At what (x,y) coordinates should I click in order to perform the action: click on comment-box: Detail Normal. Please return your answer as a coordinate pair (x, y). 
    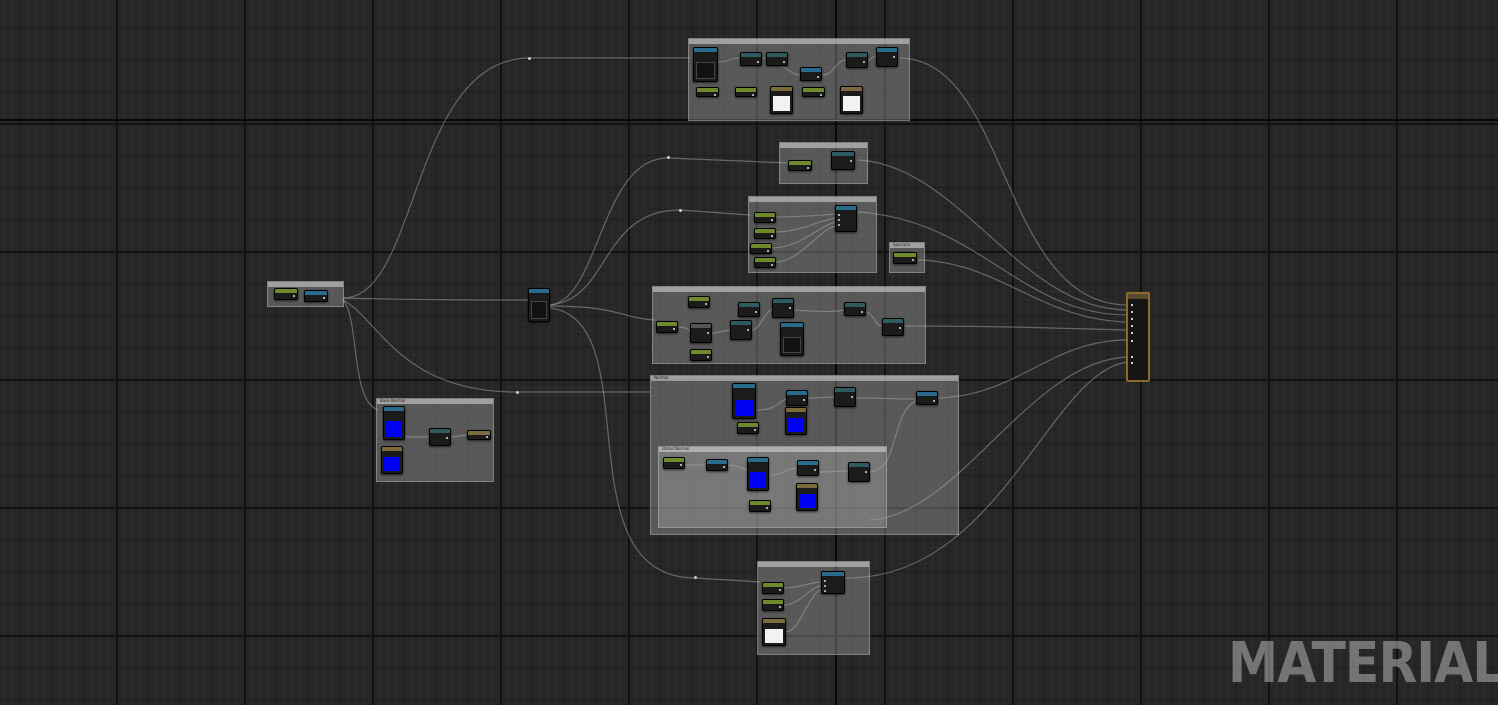
    Looking at the image, I should click on (772, 487).